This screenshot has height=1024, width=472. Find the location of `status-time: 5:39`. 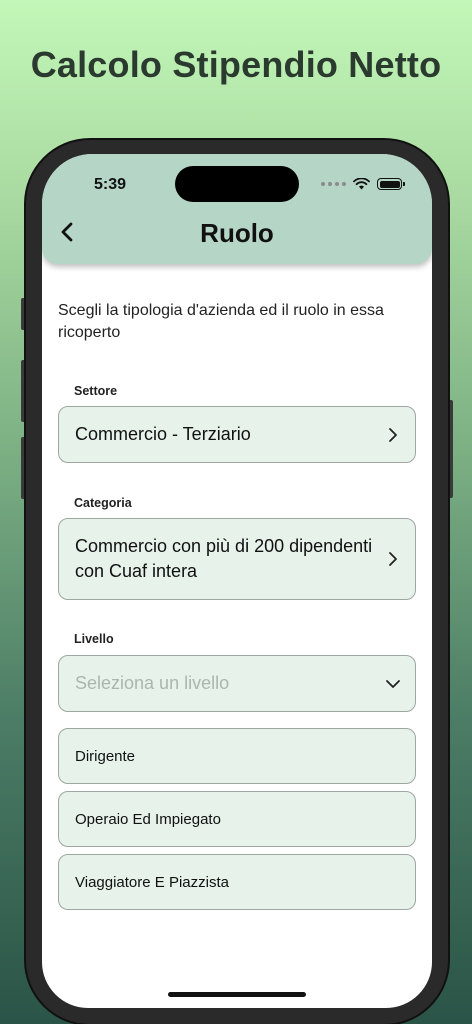

status-time: 5:39 is located at coordinates (110, 184).